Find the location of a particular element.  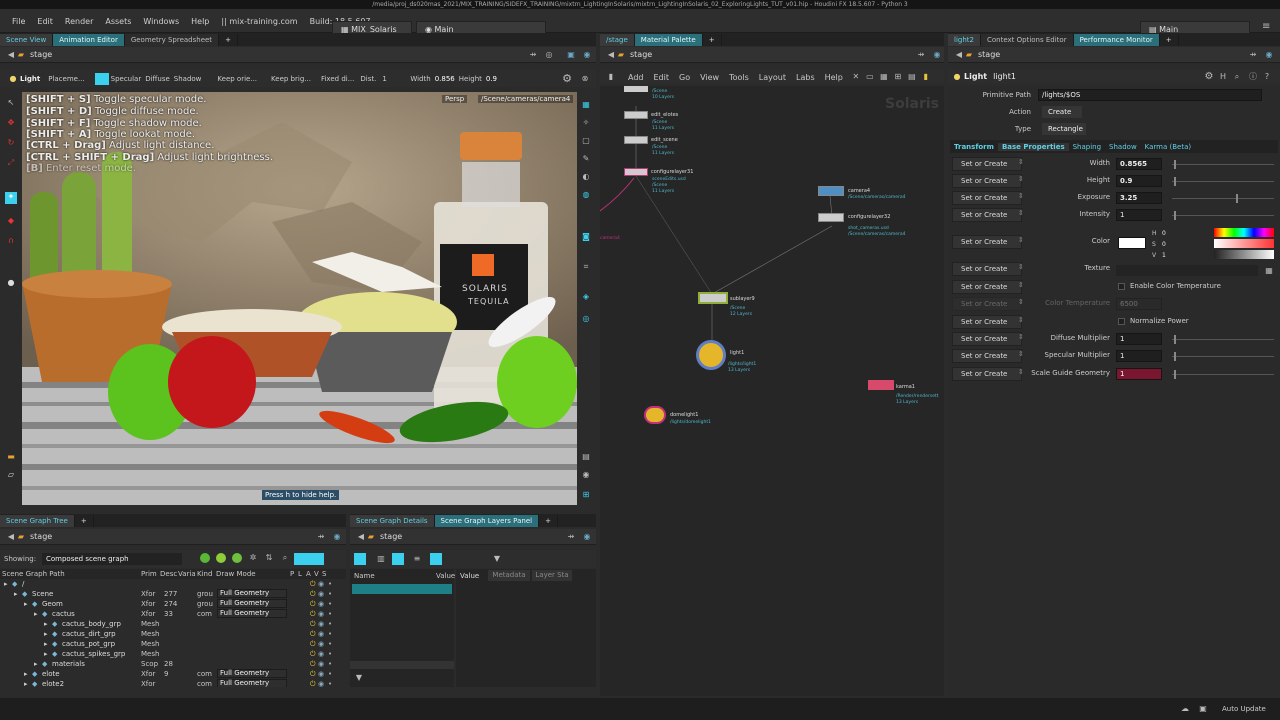

node-sublayer9 is located at coordinates (713, 298).